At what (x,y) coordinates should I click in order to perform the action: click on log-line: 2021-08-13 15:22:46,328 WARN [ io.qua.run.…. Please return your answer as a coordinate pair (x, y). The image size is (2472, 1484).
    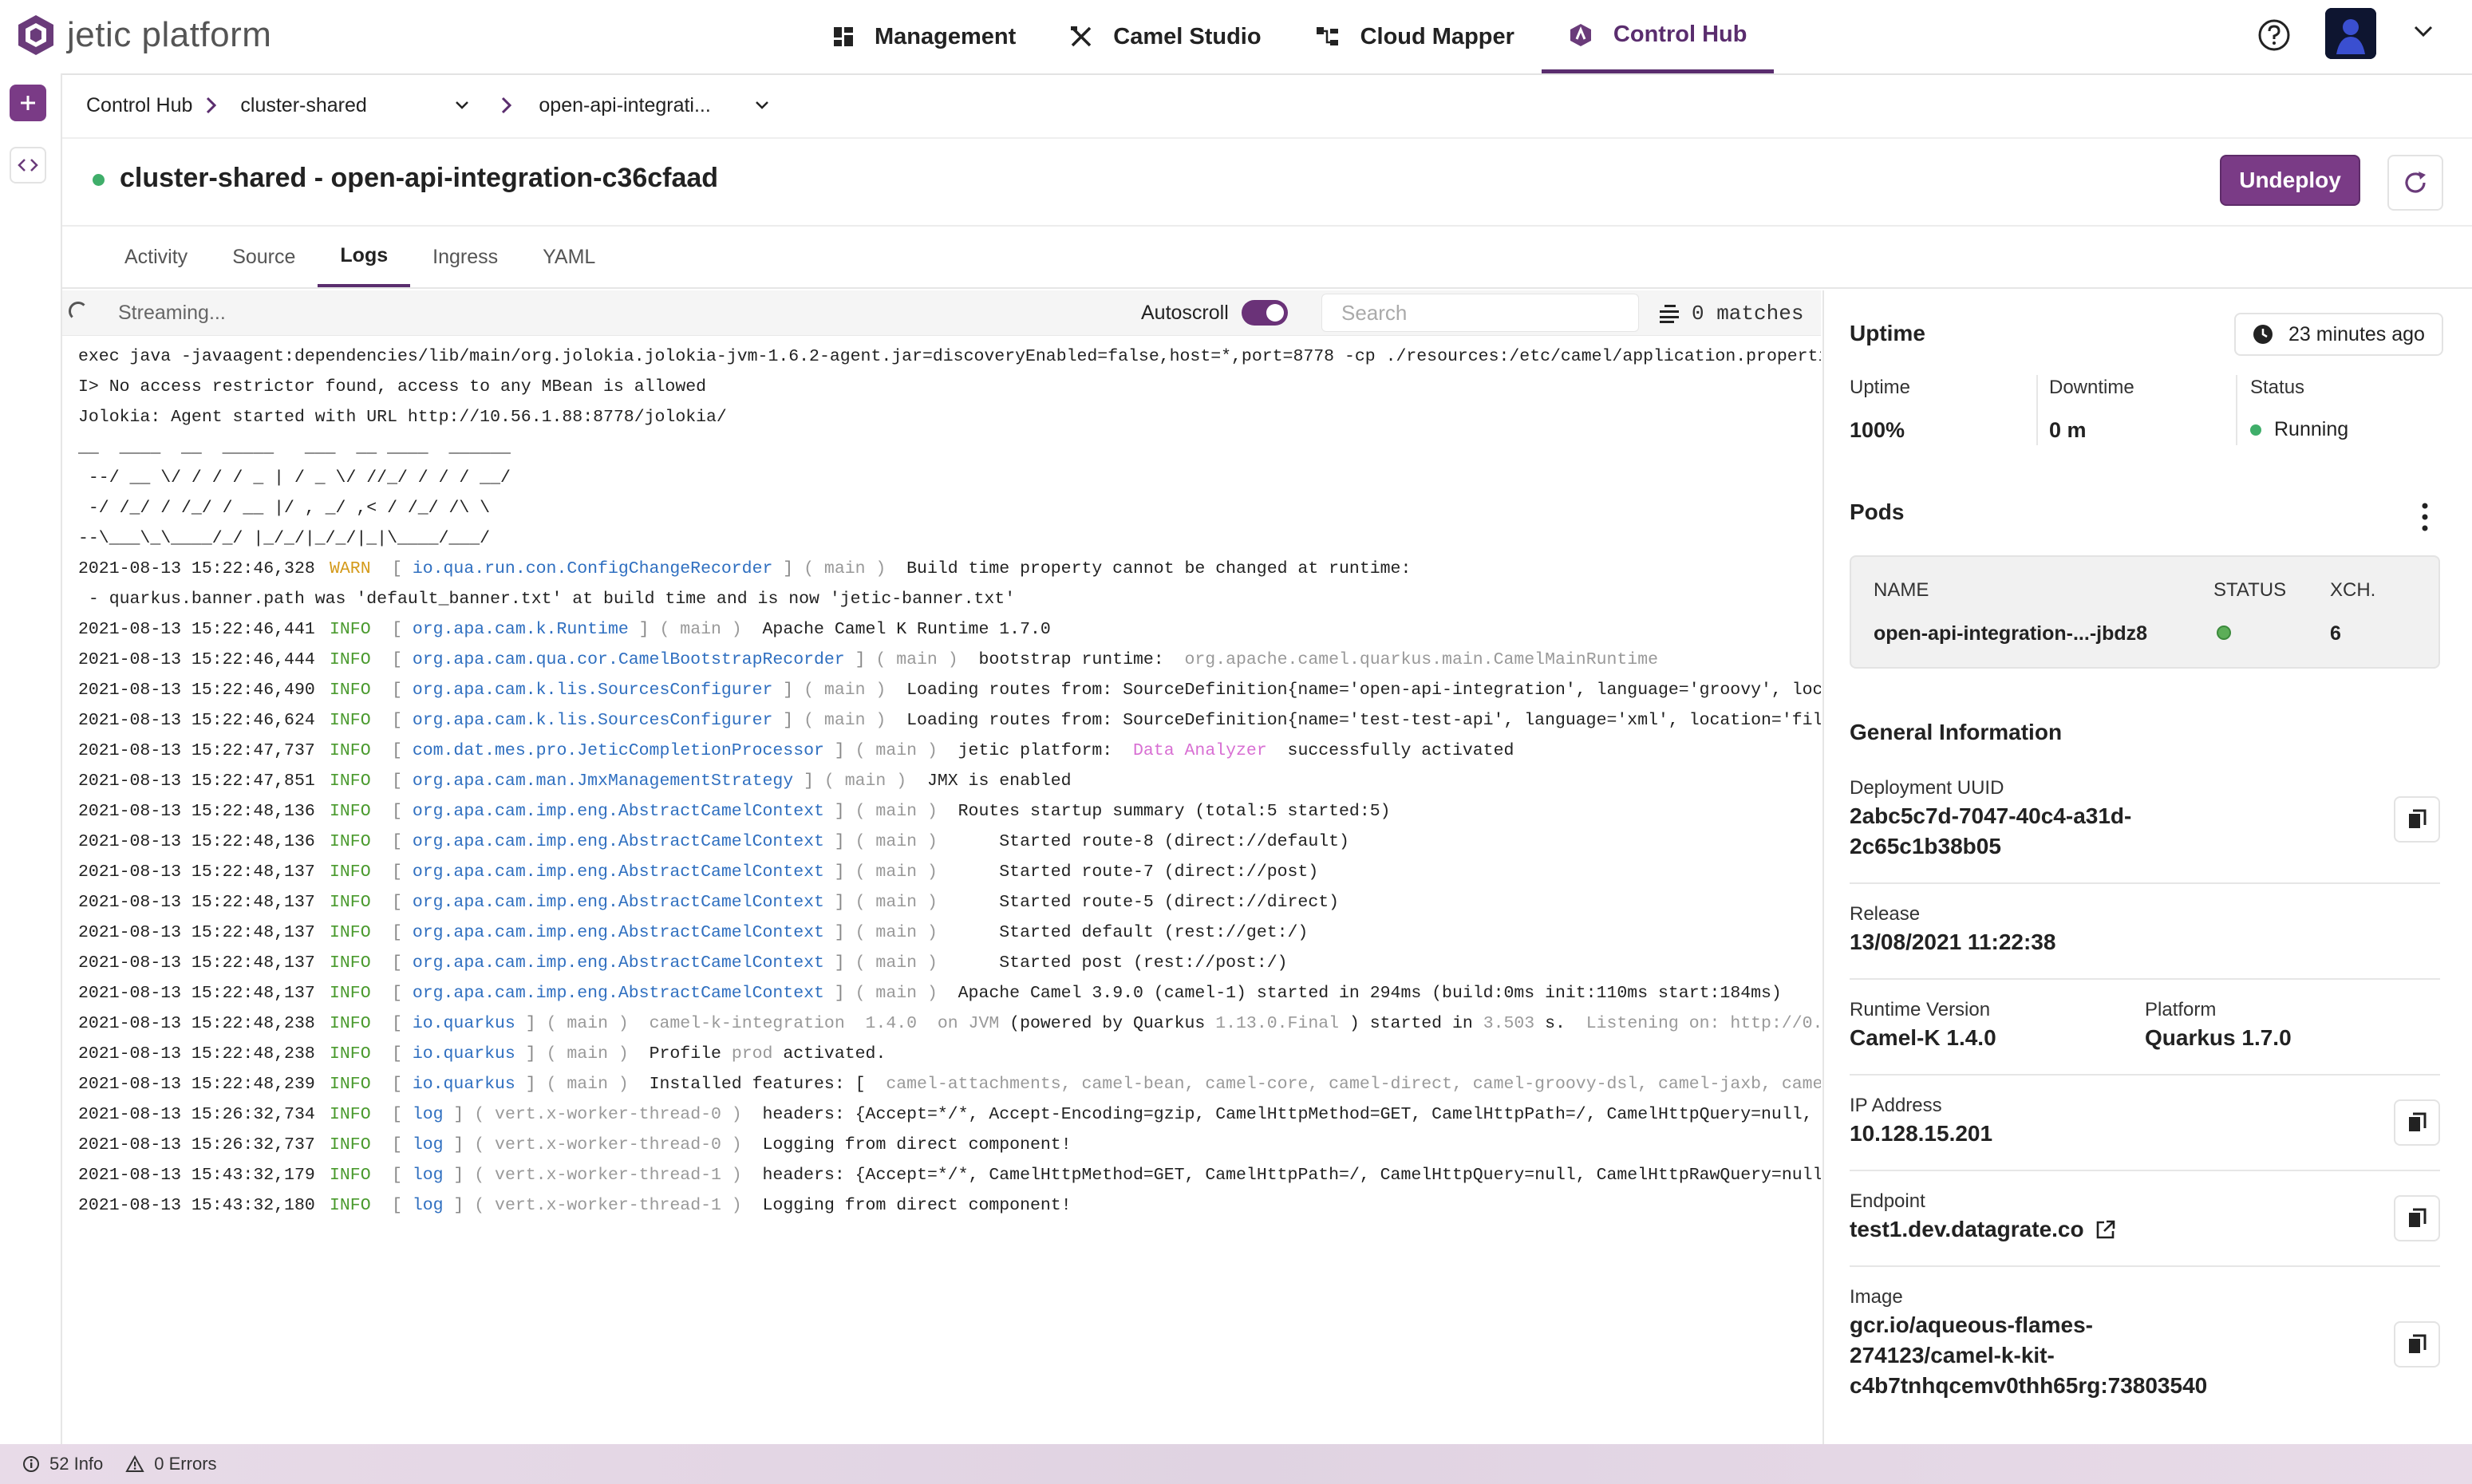
    Looking at the image, I should click on (950, 569).